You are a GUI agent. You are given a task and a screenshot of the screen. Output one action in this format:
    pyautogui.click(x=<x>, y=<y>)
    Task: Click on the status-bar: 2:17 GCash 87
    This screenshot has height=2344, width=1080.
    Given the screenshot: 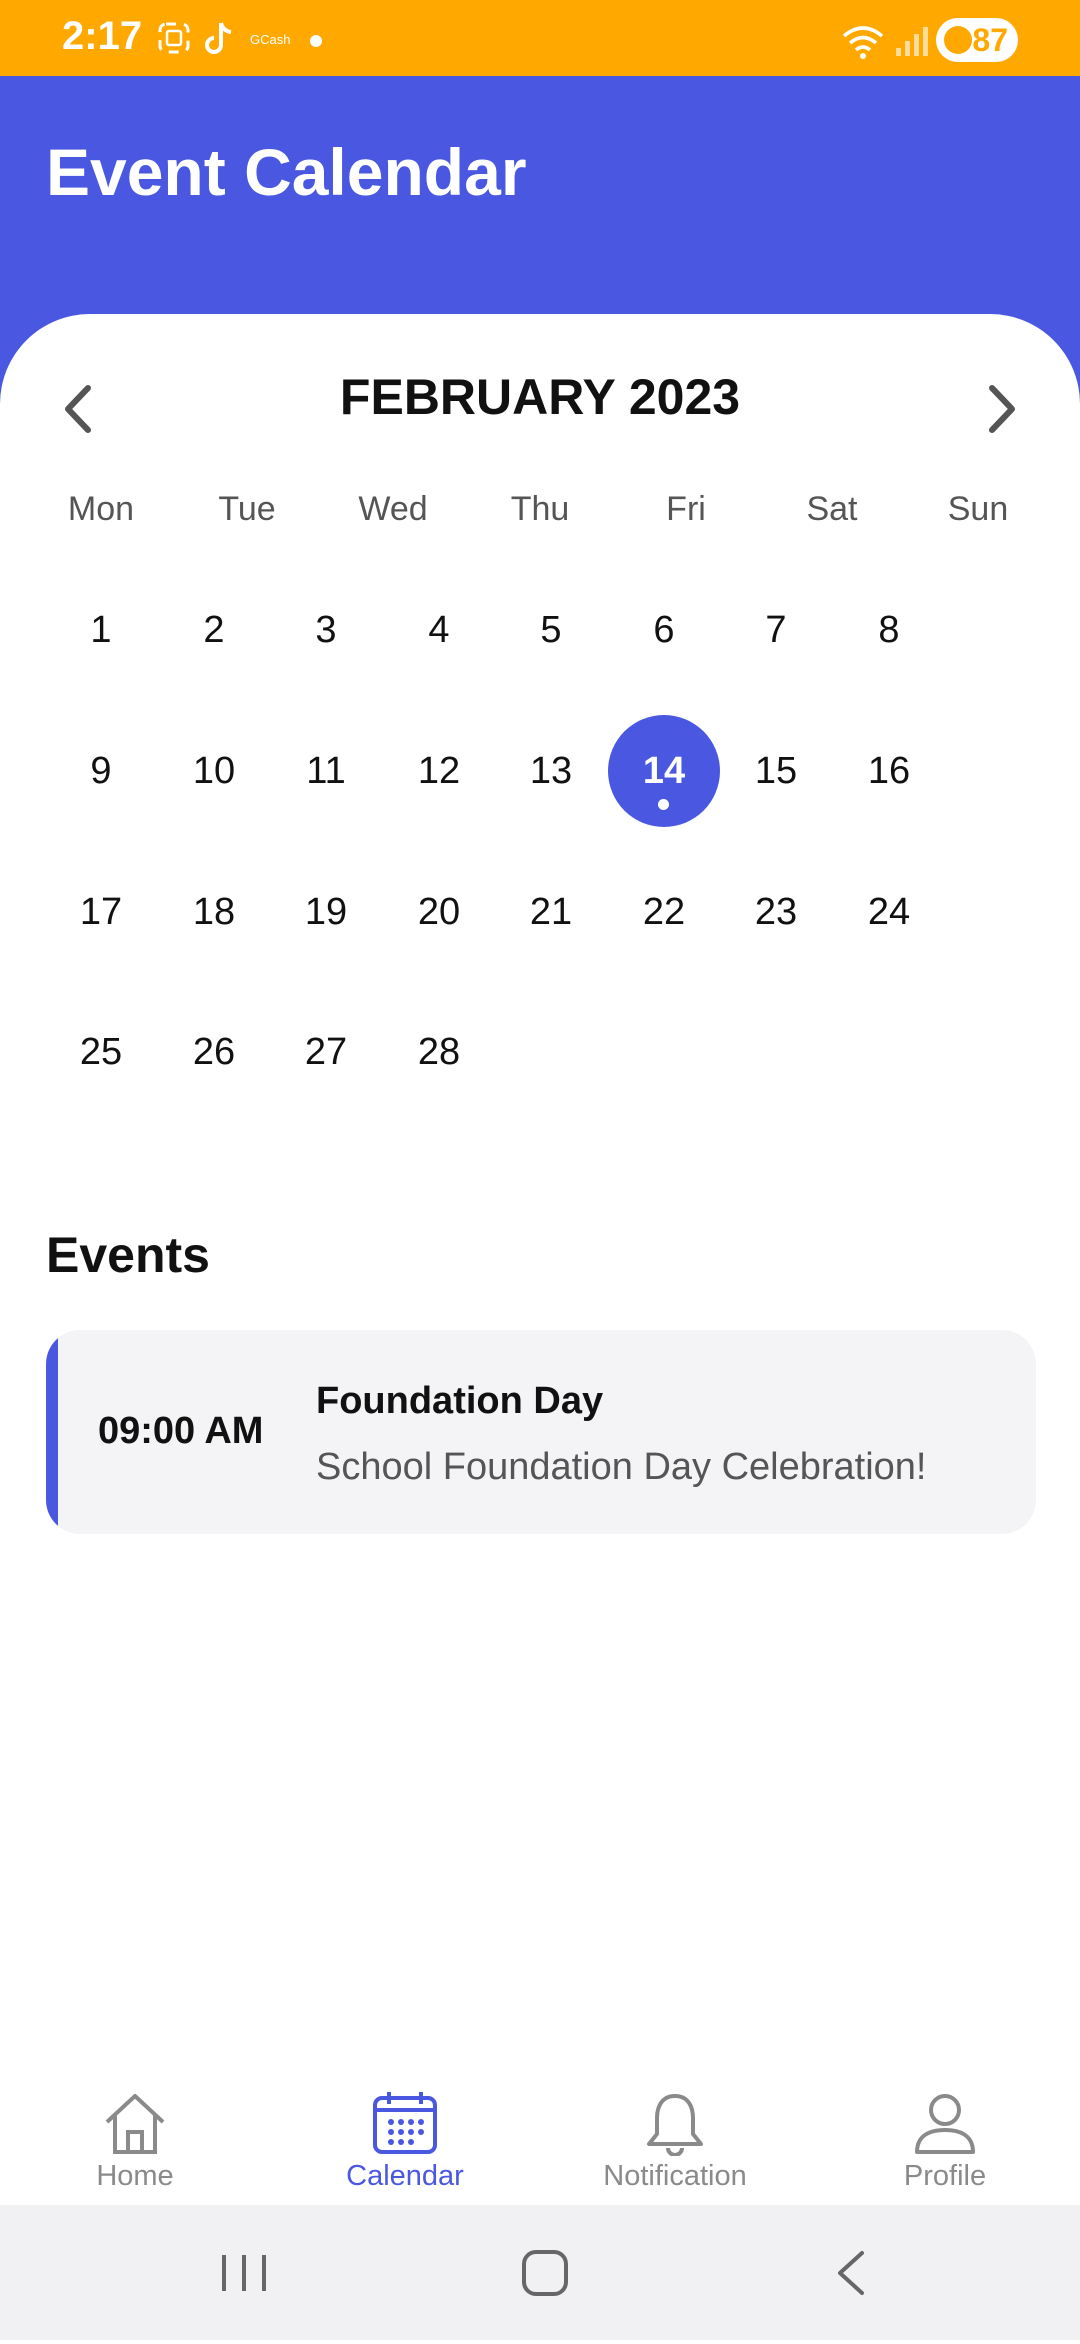 What is the action you would take?
    pyautogui.click(x=540, y=38)
    